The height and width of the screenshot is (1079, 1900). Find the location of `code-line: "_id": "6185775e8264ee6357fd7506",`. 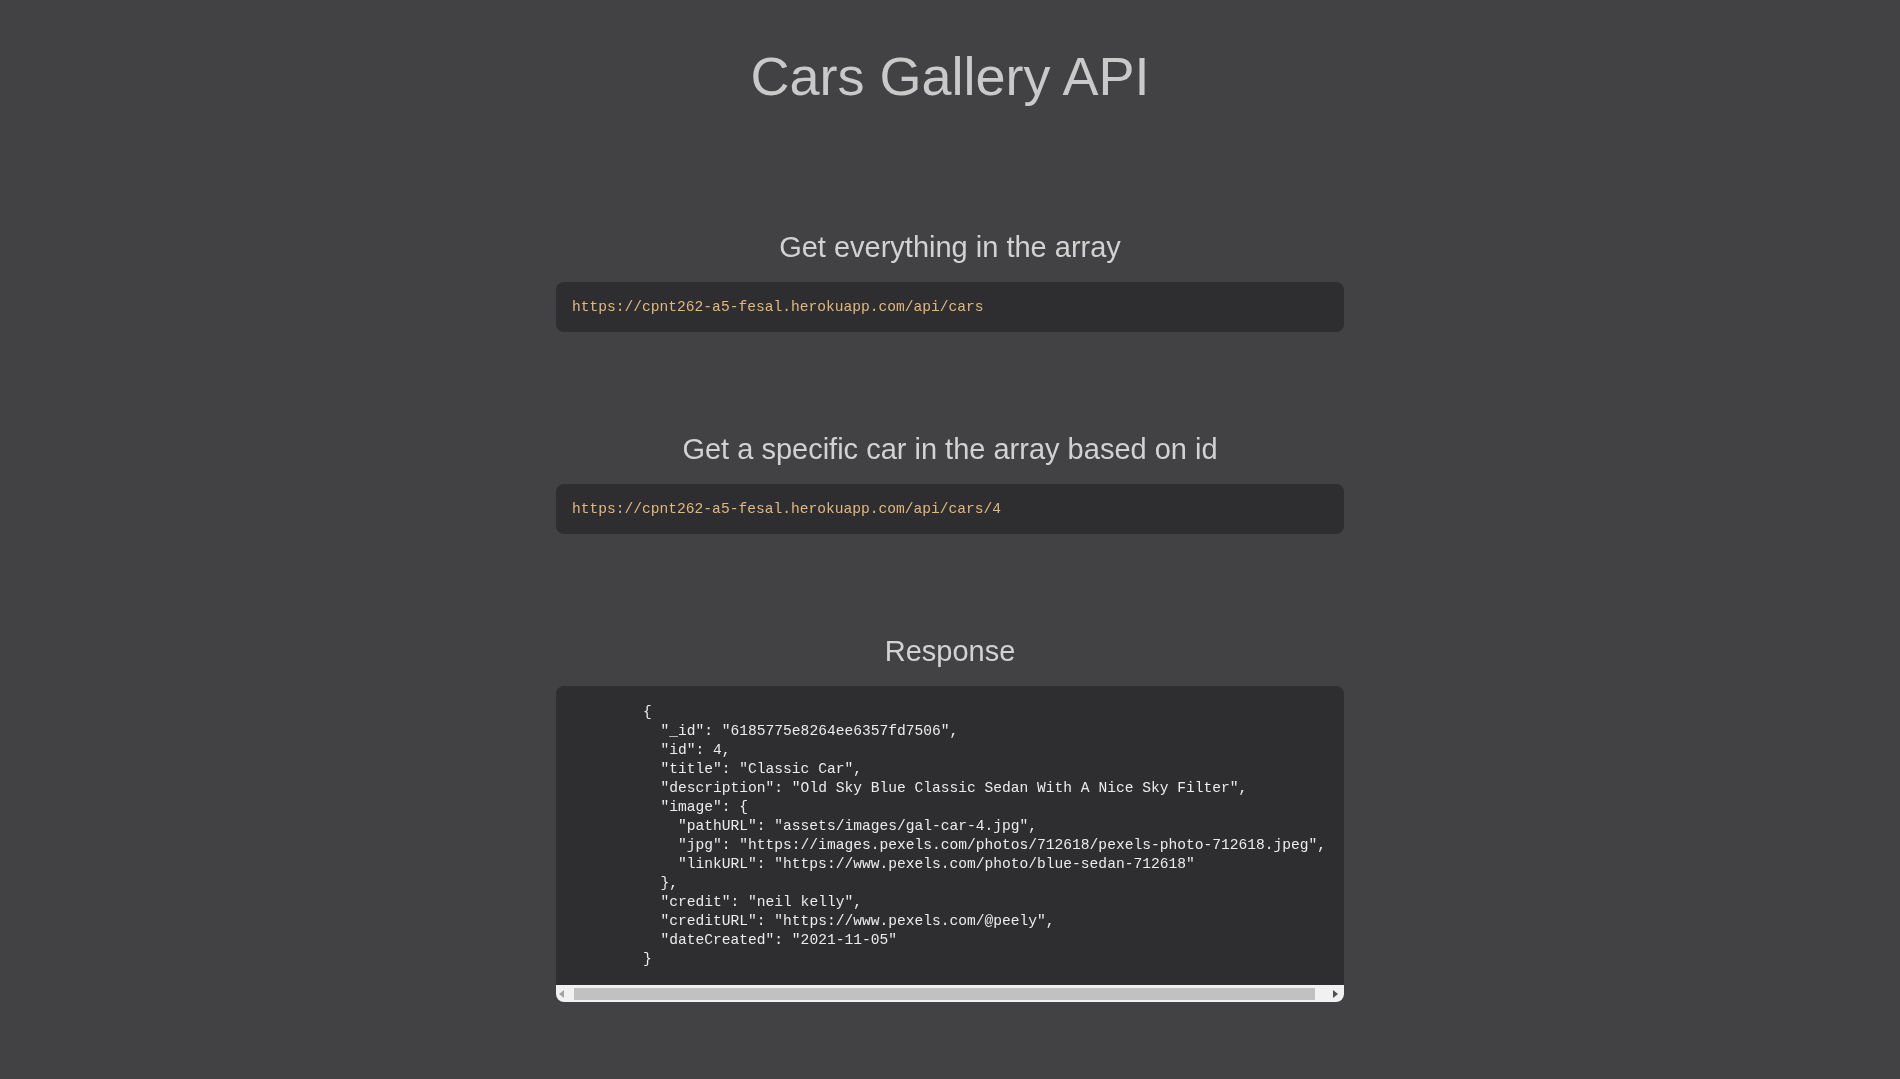

code-line: "_id": "6185775e8264ee6357fd7506", is located at coordinates (809, 731).